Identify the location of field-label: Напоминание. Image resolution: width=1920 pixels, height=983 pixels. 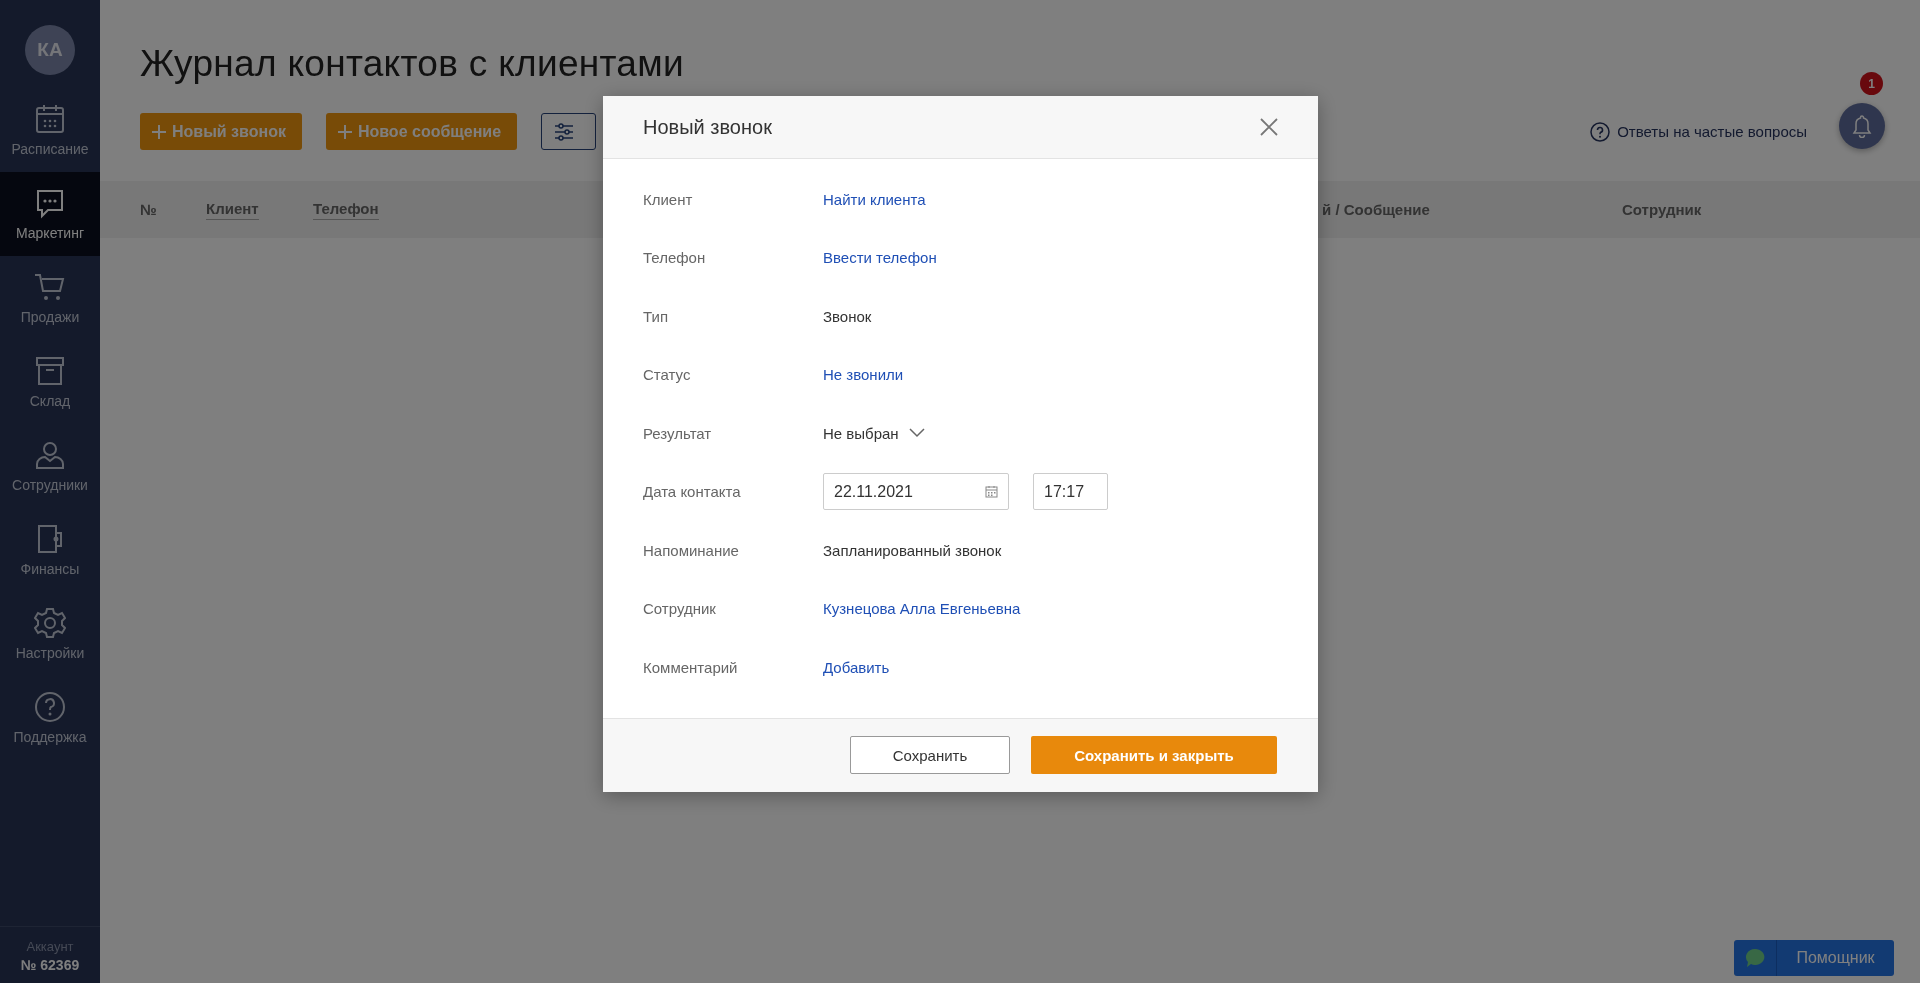
(691, 550).